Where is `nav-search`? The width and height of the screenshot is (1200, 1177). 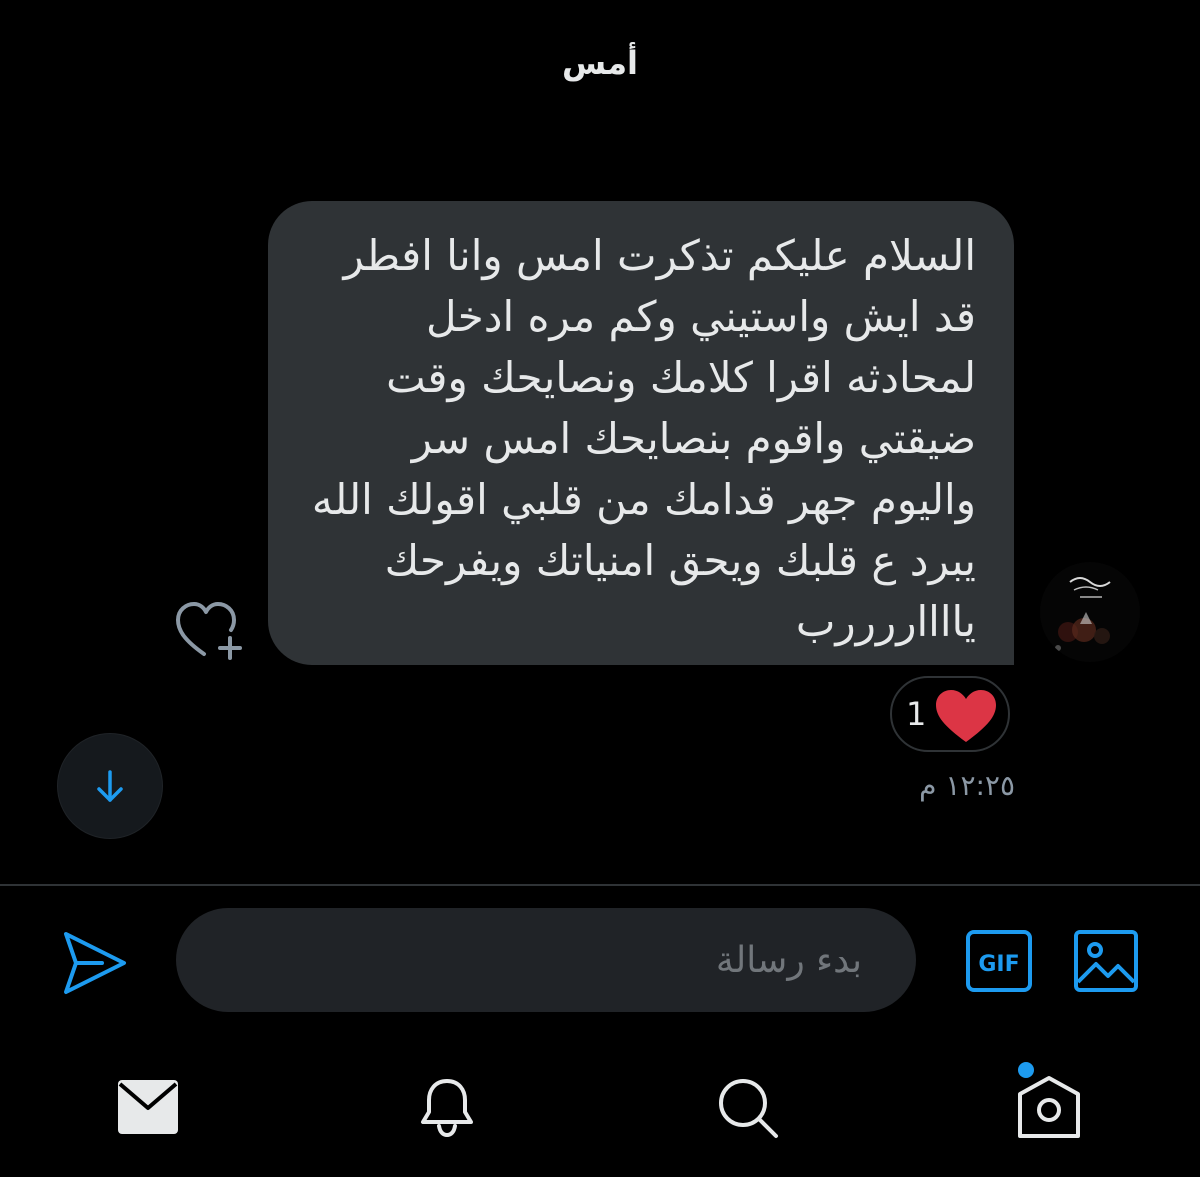 nav-search is located at coordinates (748, 1108).